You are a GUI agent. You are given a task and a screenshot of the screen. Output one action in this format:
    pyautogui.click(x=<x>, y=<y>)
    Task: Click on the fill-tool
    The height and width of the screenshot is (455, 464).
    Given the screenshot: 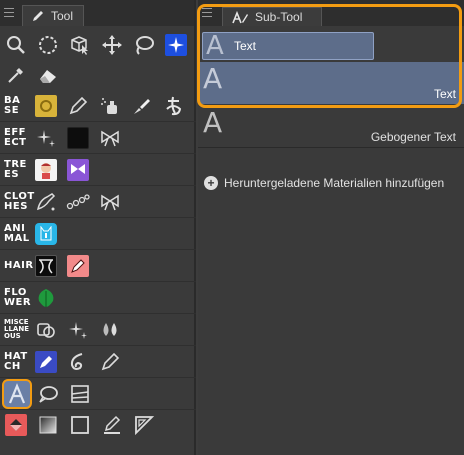 What is the action you would take?
    pyautogui.click(x=16, y=425)
    